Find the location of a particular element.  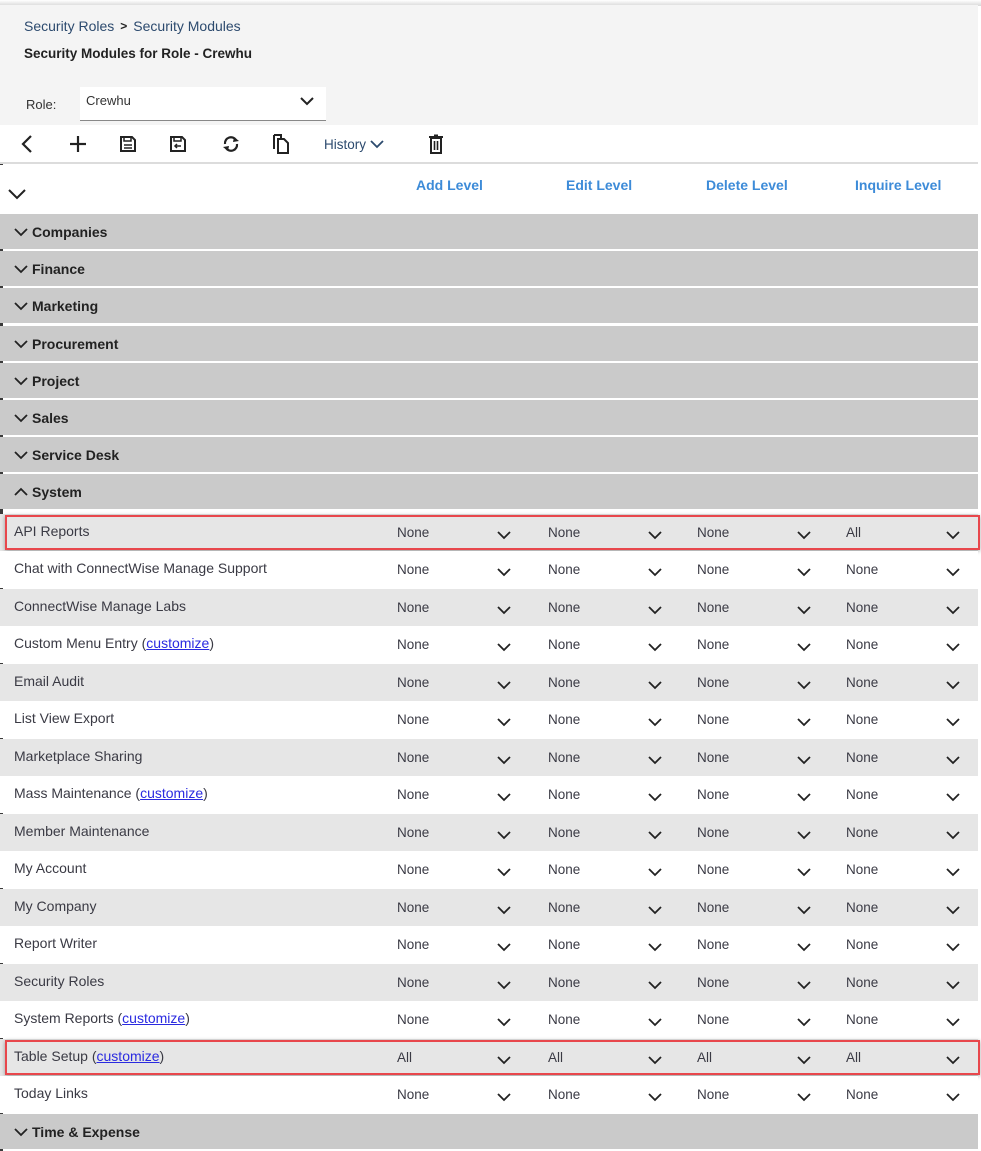

save-button is located at coordinates (128, 144).